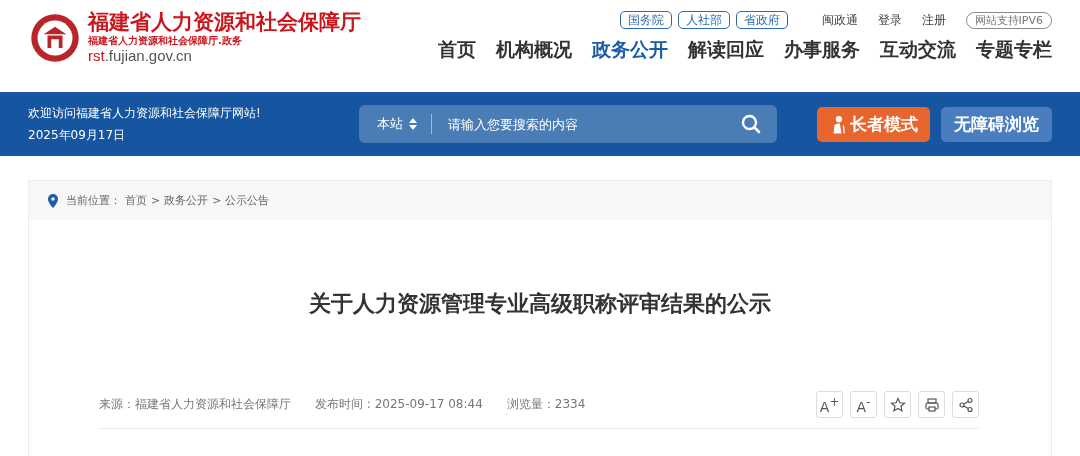 The width and height of the screenshot is (1080, 456). What do you see at coordinates (829, 404) in the screenshot?
I see `font-size-button: A$^{+}$` at bounding box center [829, 404].